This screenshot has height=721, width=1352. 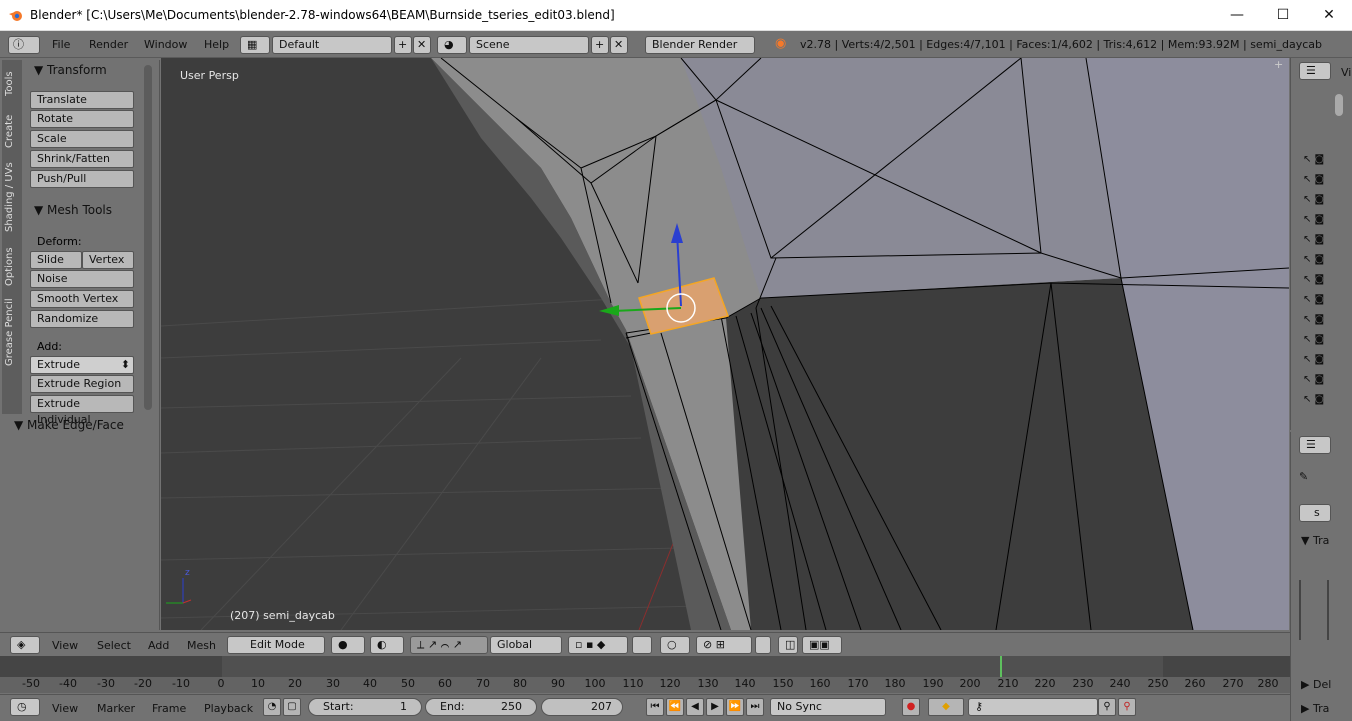 I want to click on vp-menu-view: View, so click(x=65, y=645).